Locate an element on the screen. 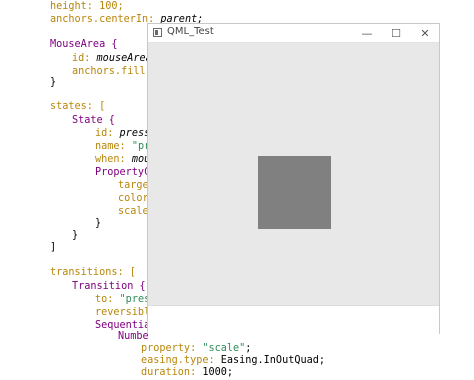  code-line: states: [ is located at coordinates (77, 107).